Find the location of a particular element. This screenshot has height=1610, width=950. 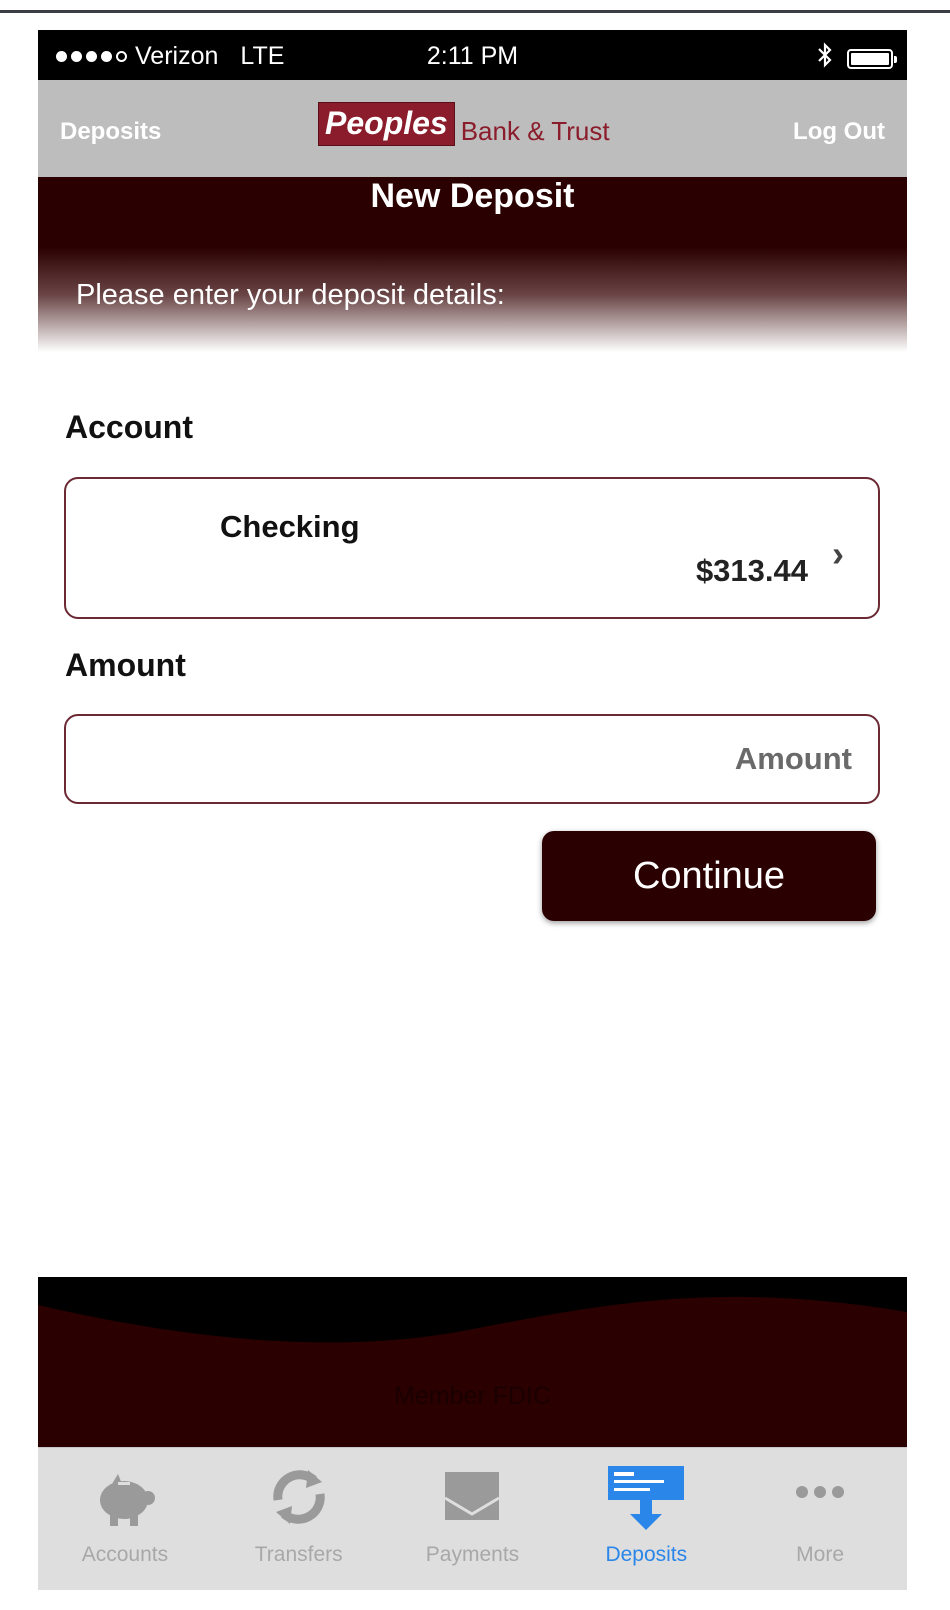

more-dots-icon is located at coordinates (820, 1492).